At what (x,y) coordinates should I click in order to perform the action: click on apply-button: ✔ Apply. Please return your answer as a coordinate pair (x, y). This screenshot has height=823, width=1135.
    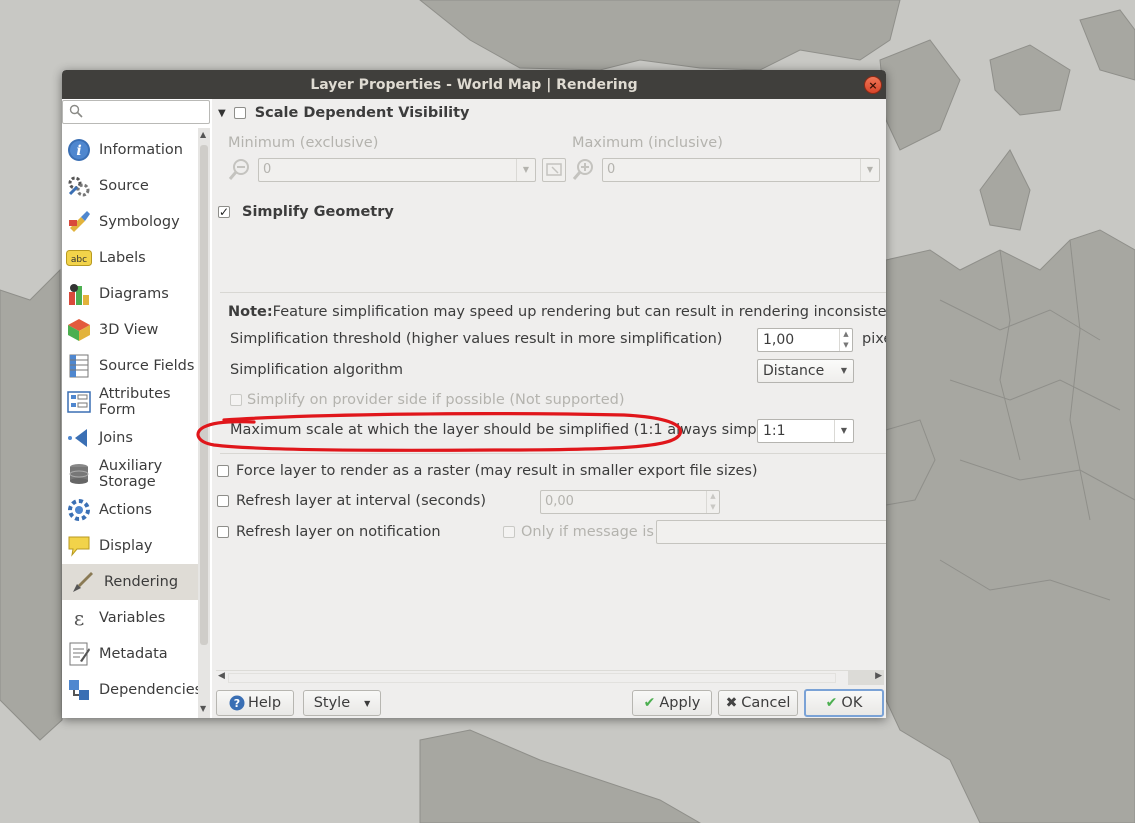
    Looking at the image, I should click on (672, 703).